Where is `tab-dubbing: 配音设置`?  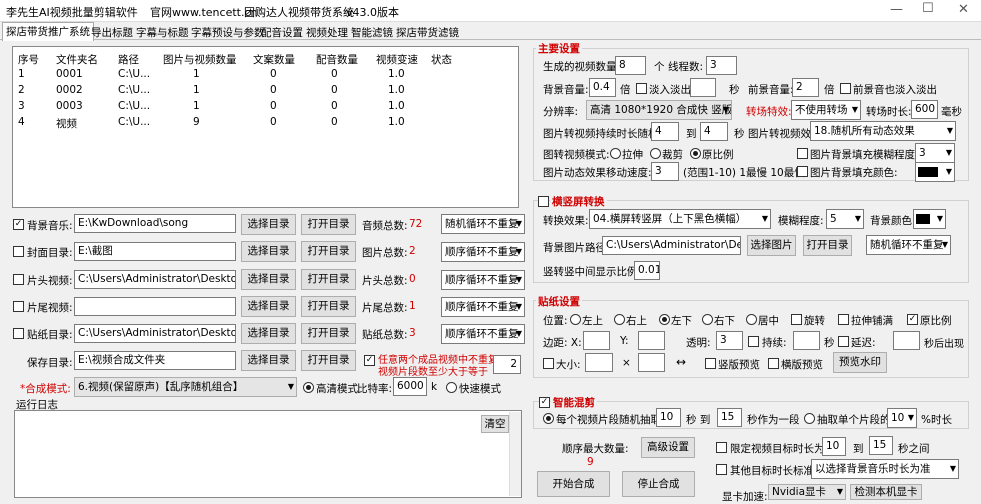 tab-dubbing: 配音设置 is located at coordinates (282, 32).